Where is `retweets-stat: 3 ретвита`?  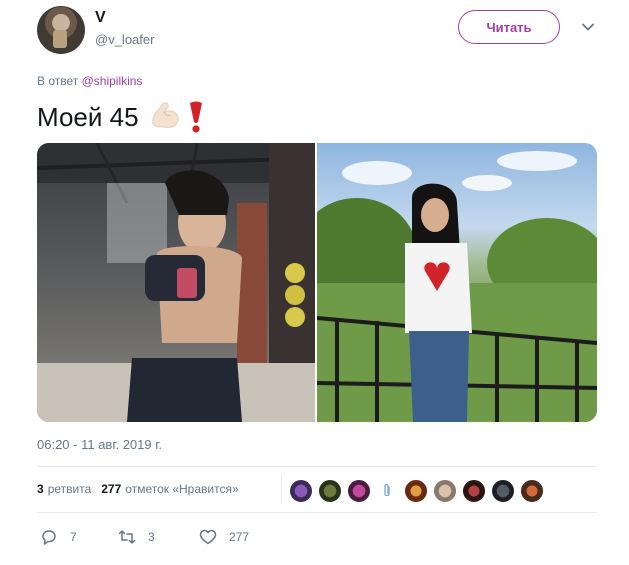
retweets-stat: 3 ретвита is located at coordinates (64, 489).